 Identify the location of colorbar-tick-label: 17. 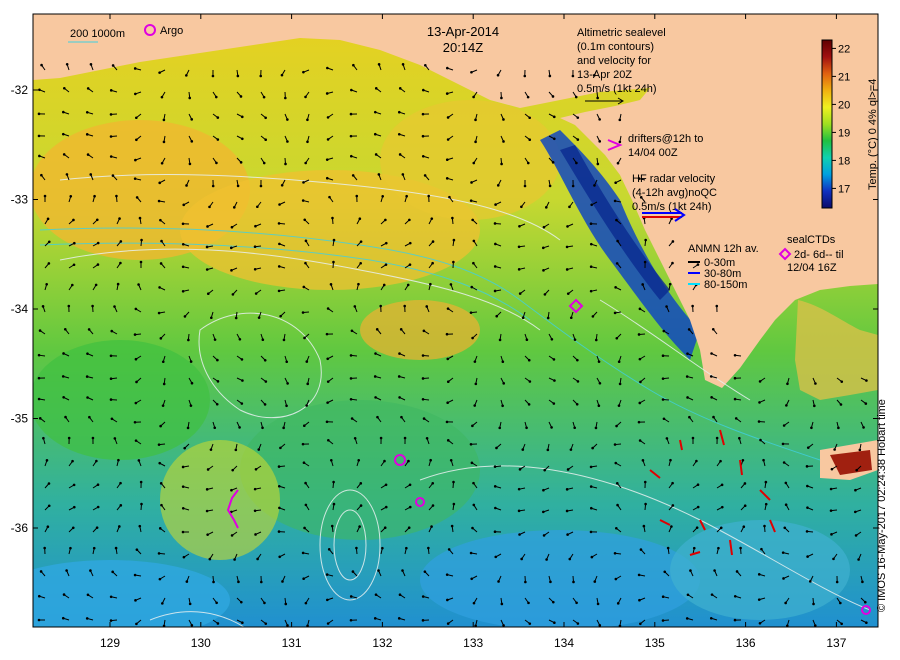
(844, 189).